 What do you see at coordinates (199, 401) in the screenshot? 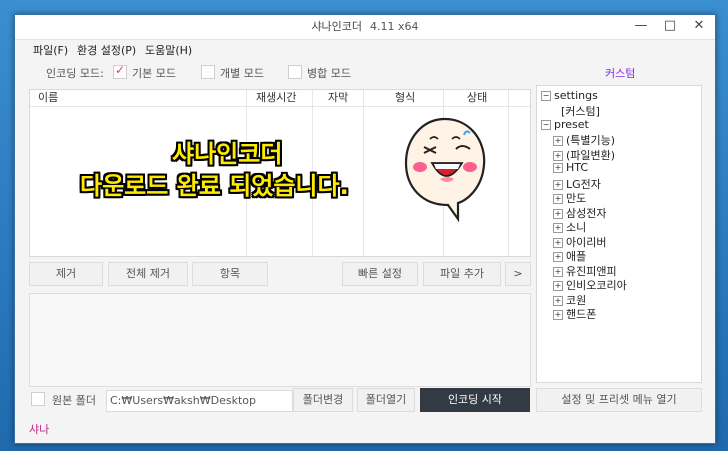
I see `output-path-input` at bounding box center [199, 401].